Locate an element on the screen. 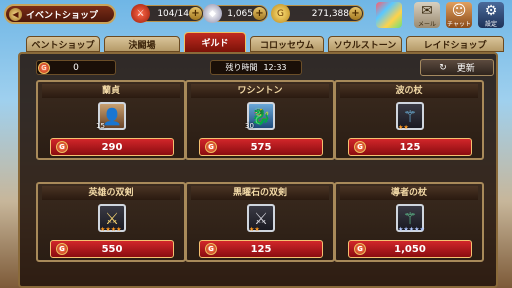 Image resolution: width=512 pixels, height=288 pixels. tab-duel: 決闘場 is located at coordinates (142, 44).